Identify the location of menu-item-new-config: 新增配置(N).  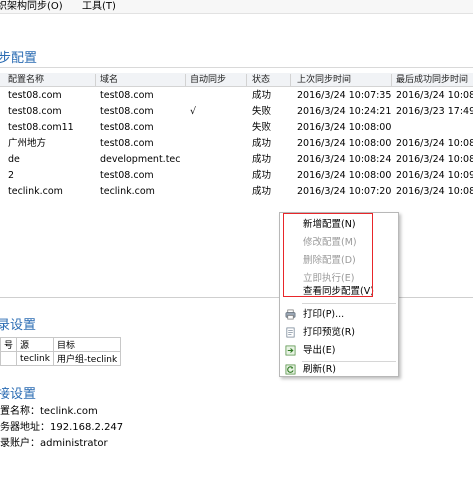
(339, 224).